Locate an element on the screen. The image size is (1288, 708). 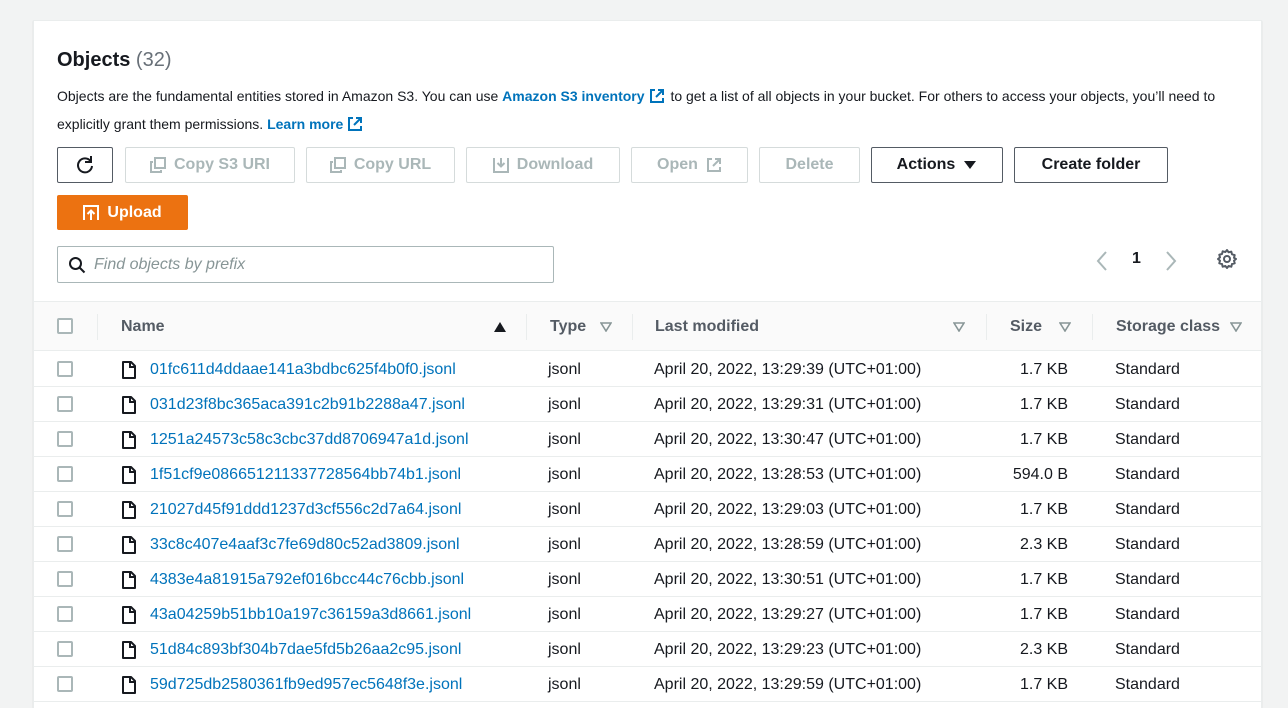
object-name-link: 33c8c407e4aaf3c7fe69d80c52ad3809.jsonl is located at coordinates (305, 544).